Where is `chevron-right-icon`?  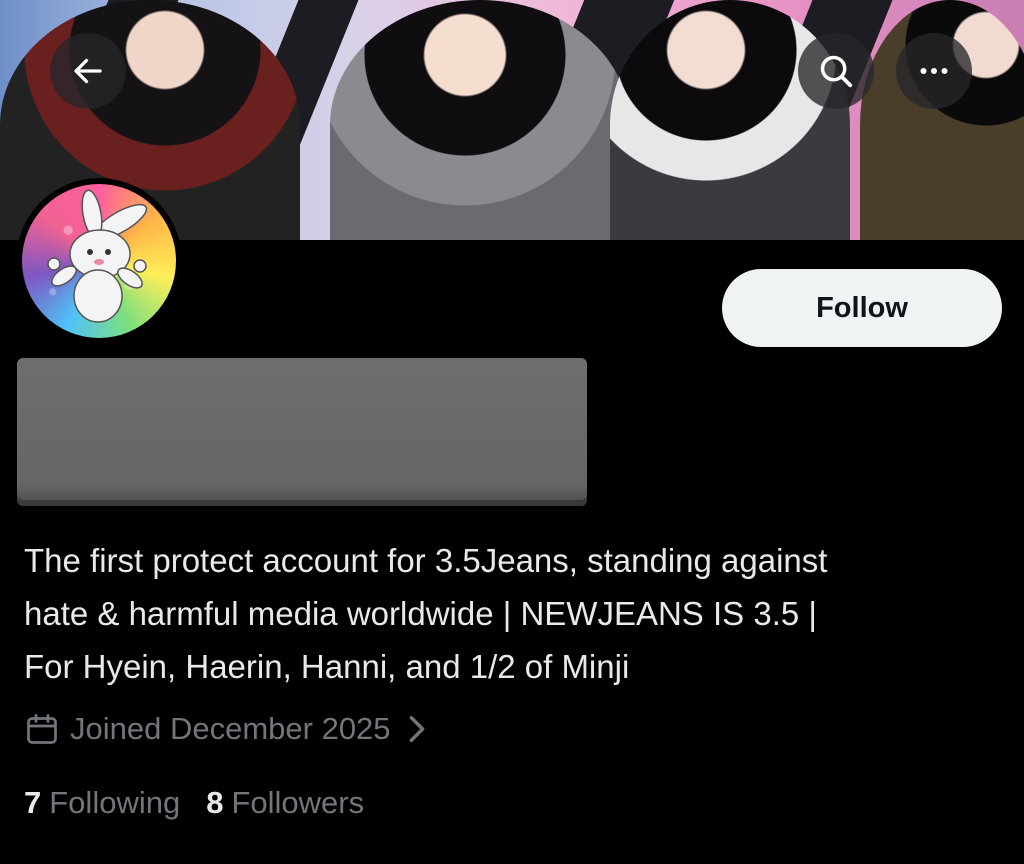 chevron-right-icon is located at coordinates (417, 729).